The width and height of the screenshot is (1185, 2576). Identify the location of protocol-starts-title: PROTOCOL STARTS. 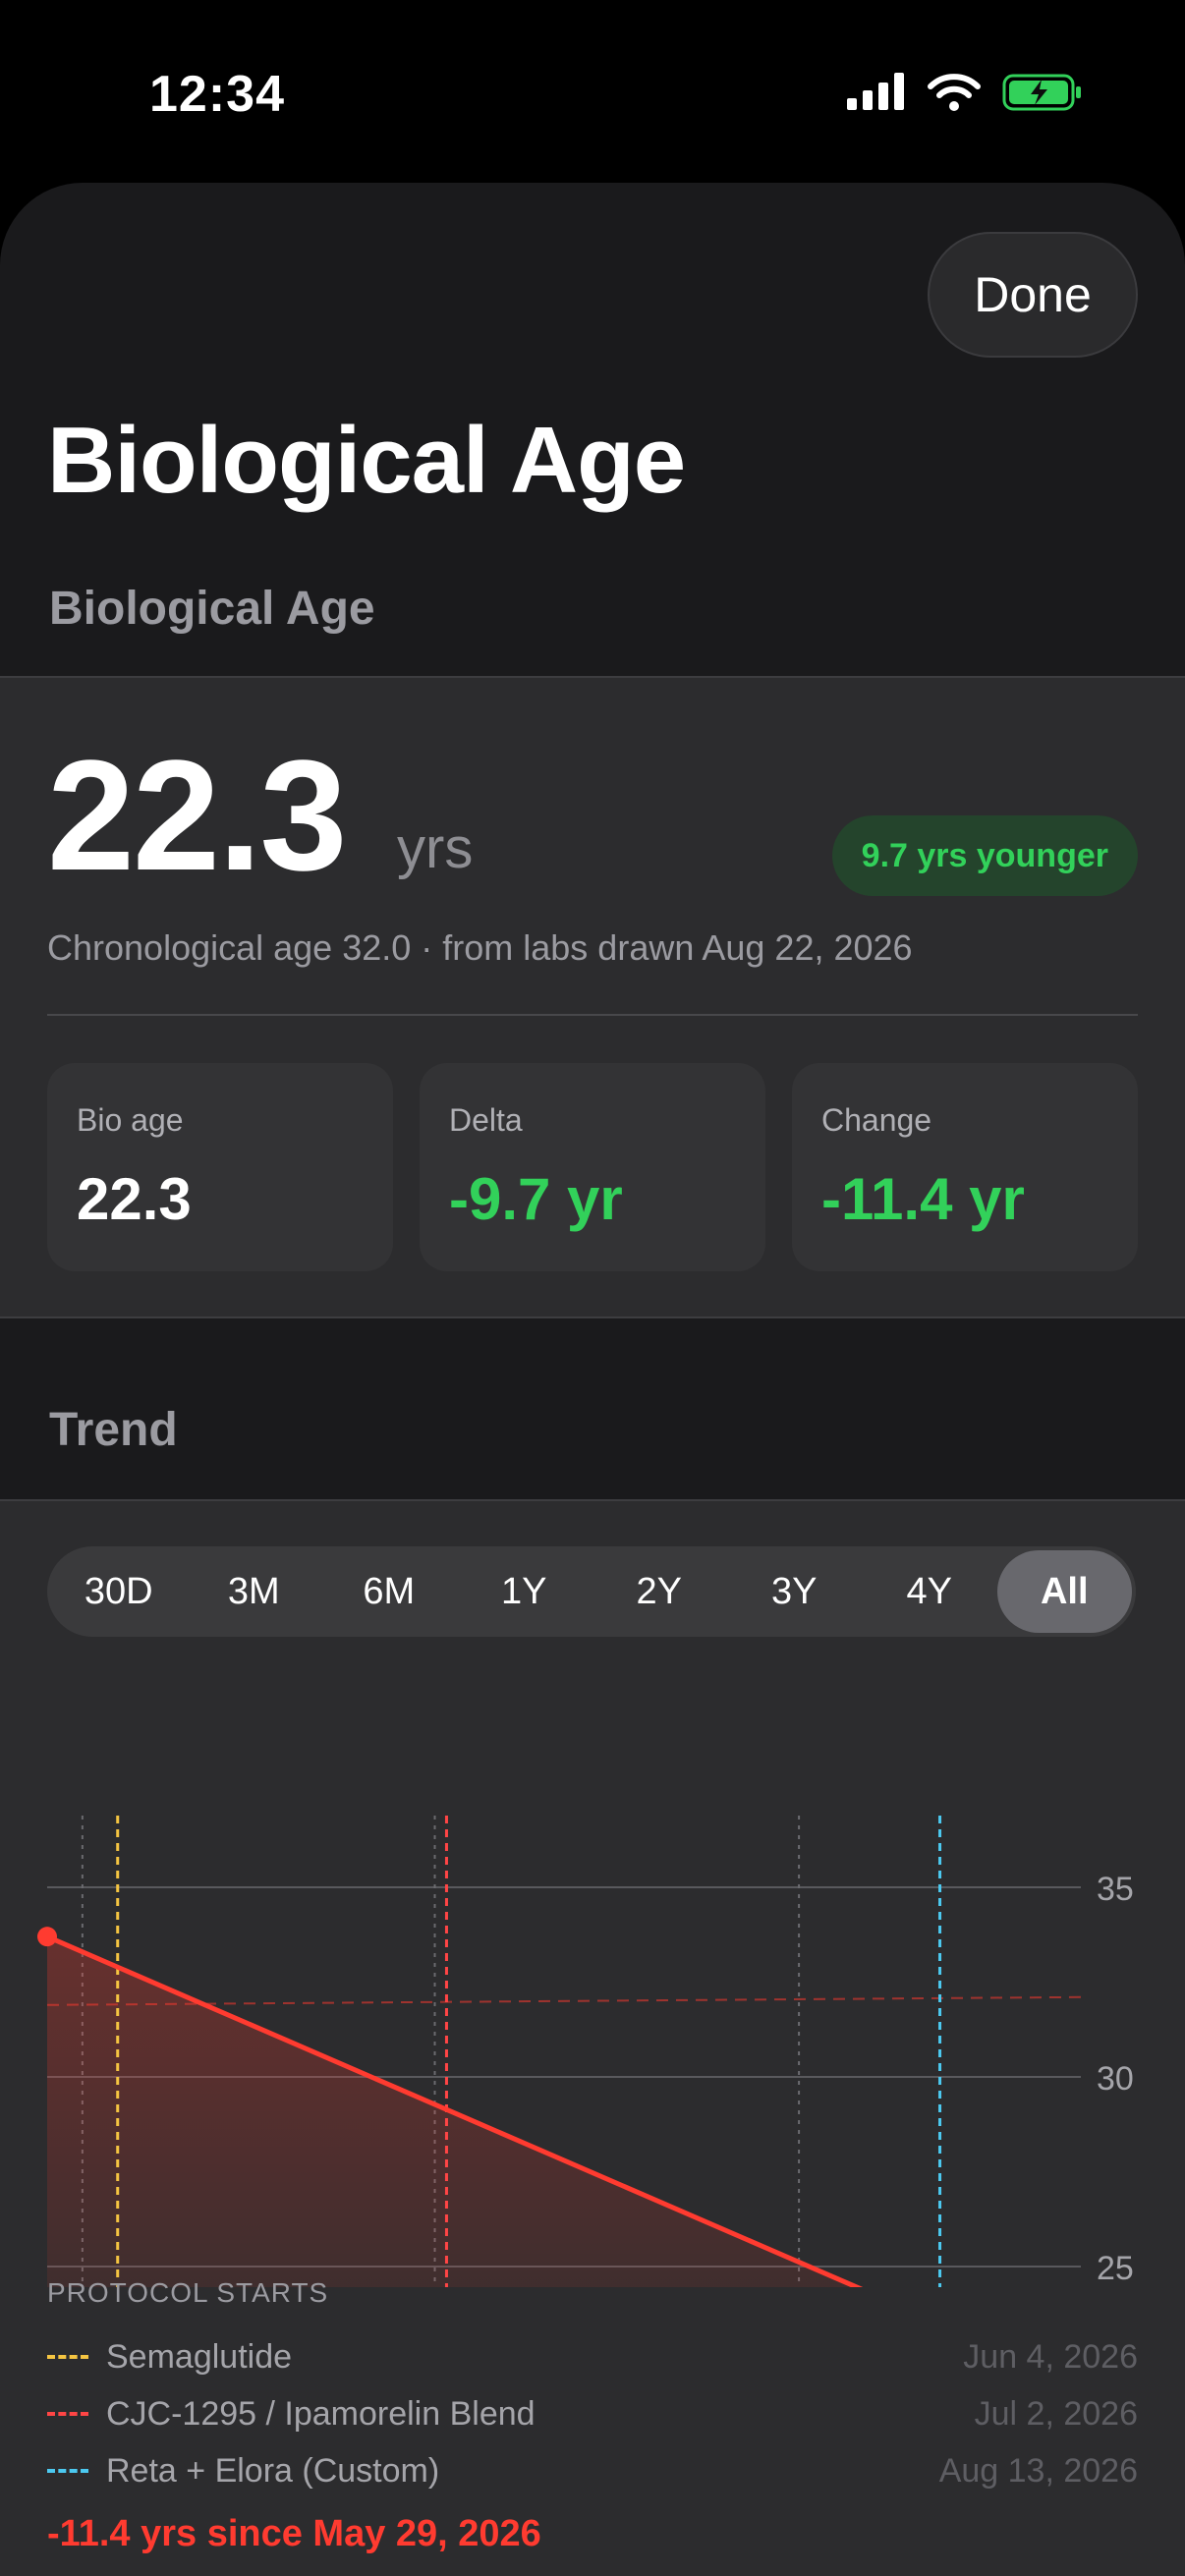
(188, 2292).